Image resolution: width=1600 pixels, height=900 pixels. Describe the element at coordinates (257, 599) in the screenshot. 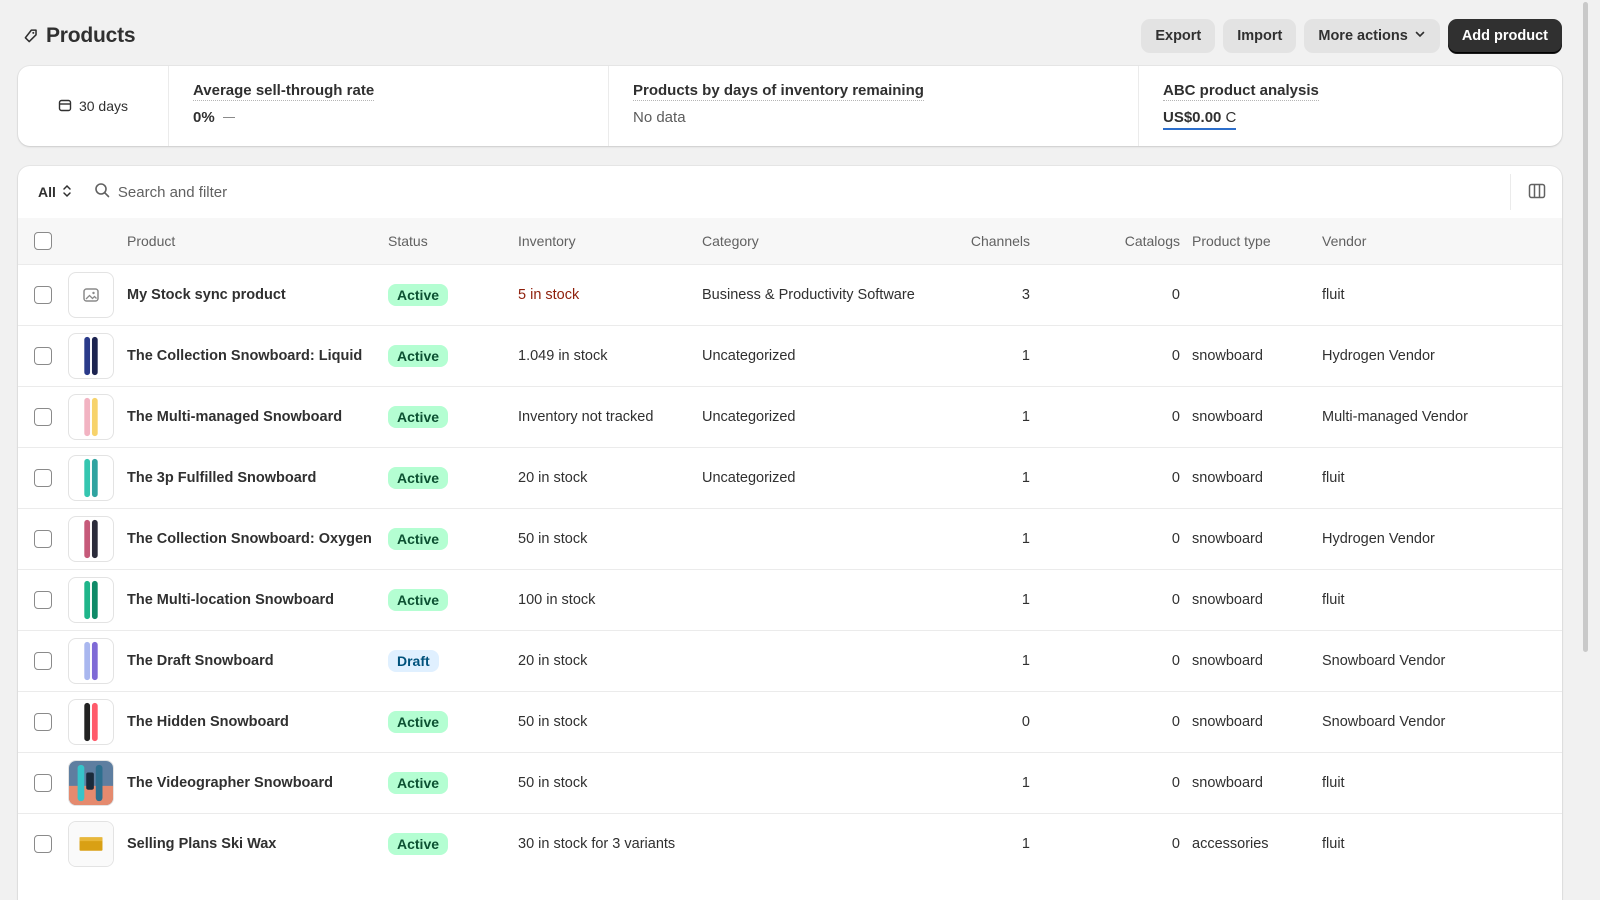

I see `product-name: The Multi-location Snowboard` at that location.